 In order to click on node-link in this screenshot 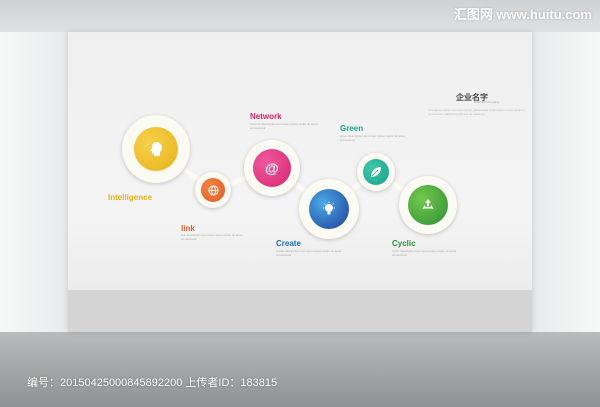, I will do `click(213, 190)`.